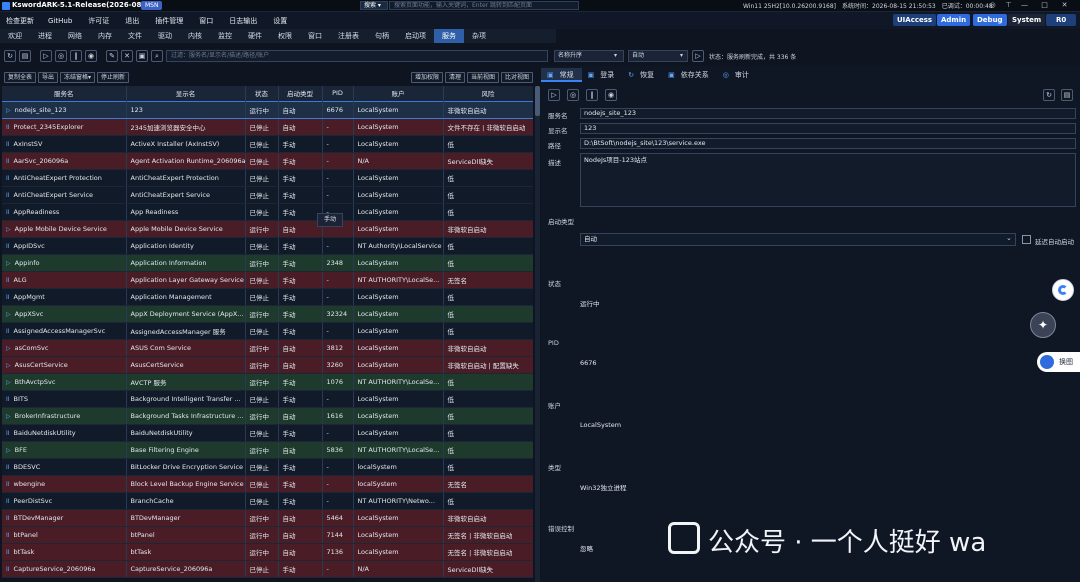 The width and height of the screenshot is (1080, 582). I want to click on r0-button: R0, so click(1061, 20).